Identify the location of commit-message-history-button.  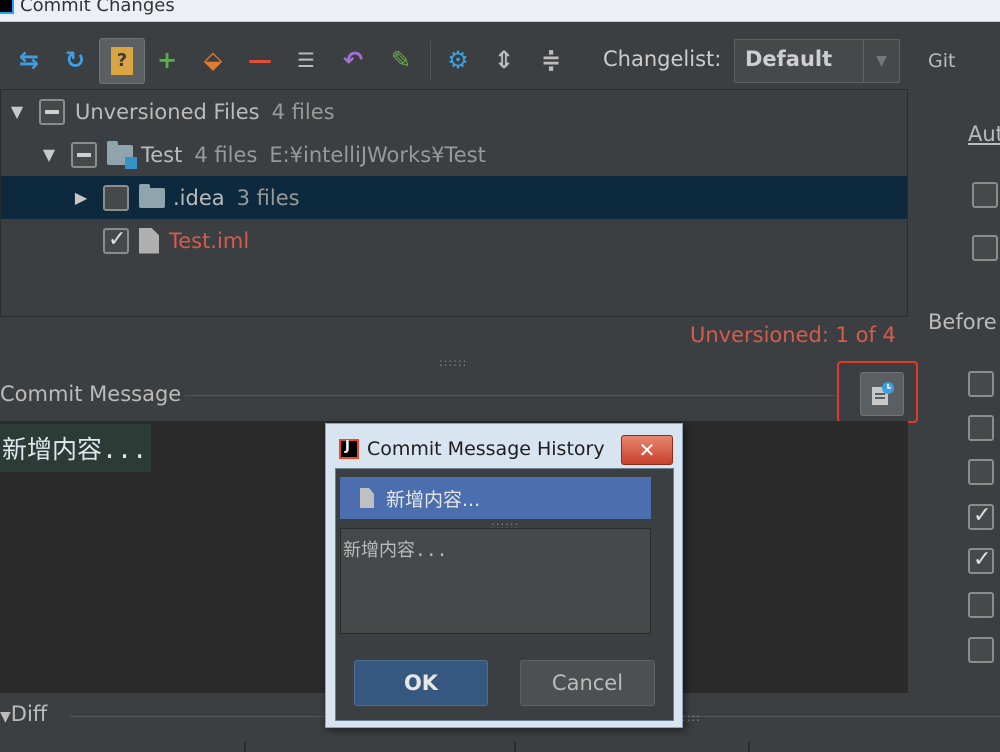
(882, 394).